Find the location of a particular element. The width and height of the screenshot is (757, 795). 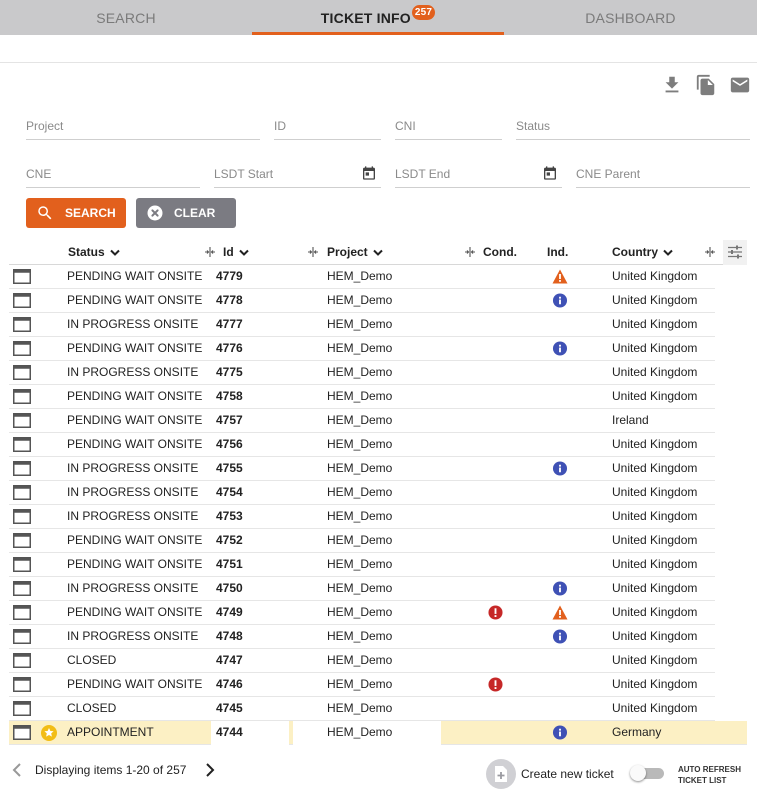

clear-button: CLEAR is located at coordinates (186, 213).